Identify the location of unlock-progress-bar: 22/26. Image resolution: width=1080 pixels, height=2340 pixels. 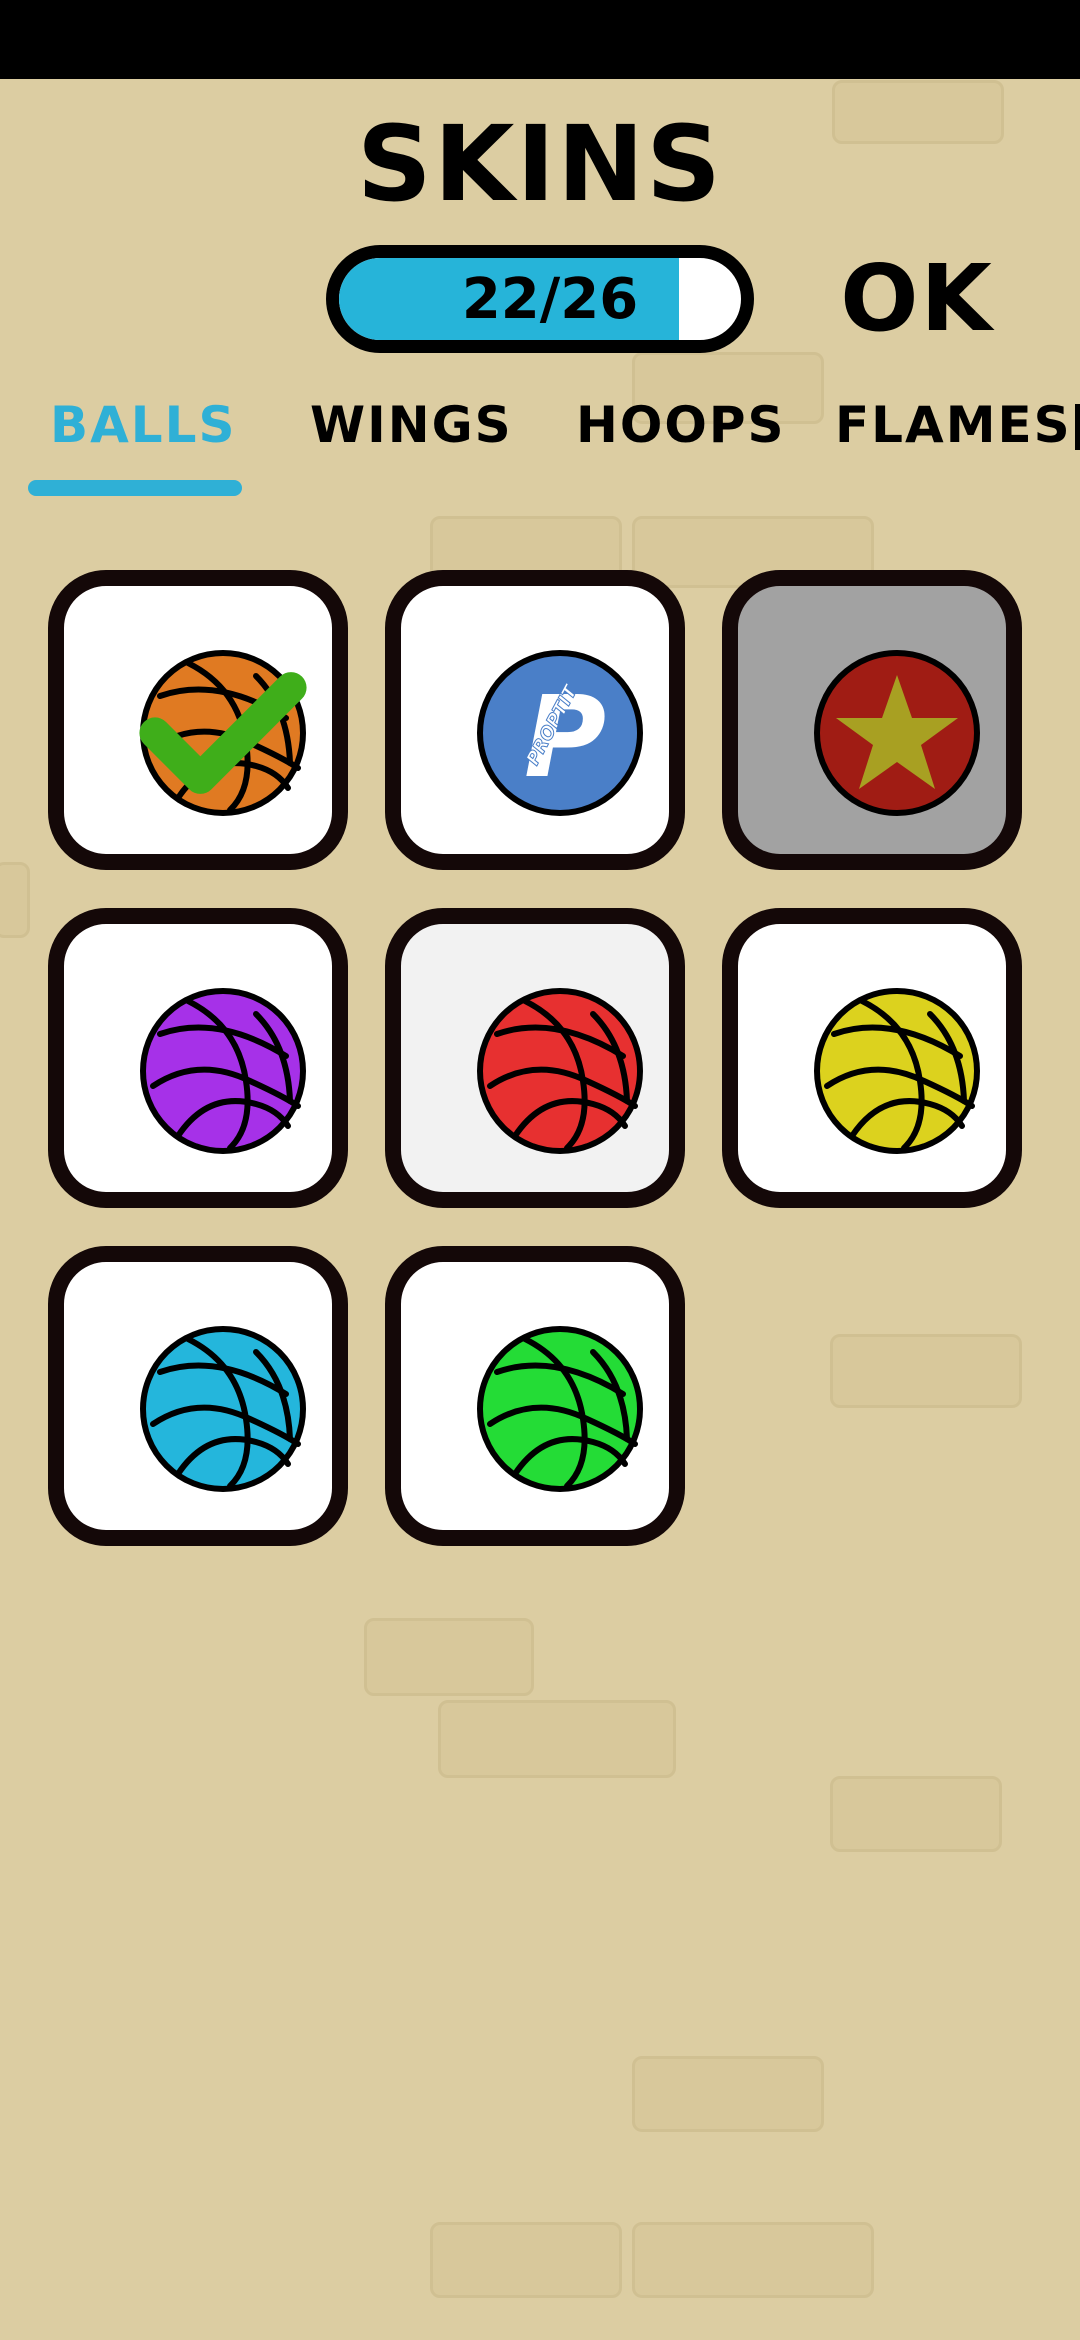
(540, 299).